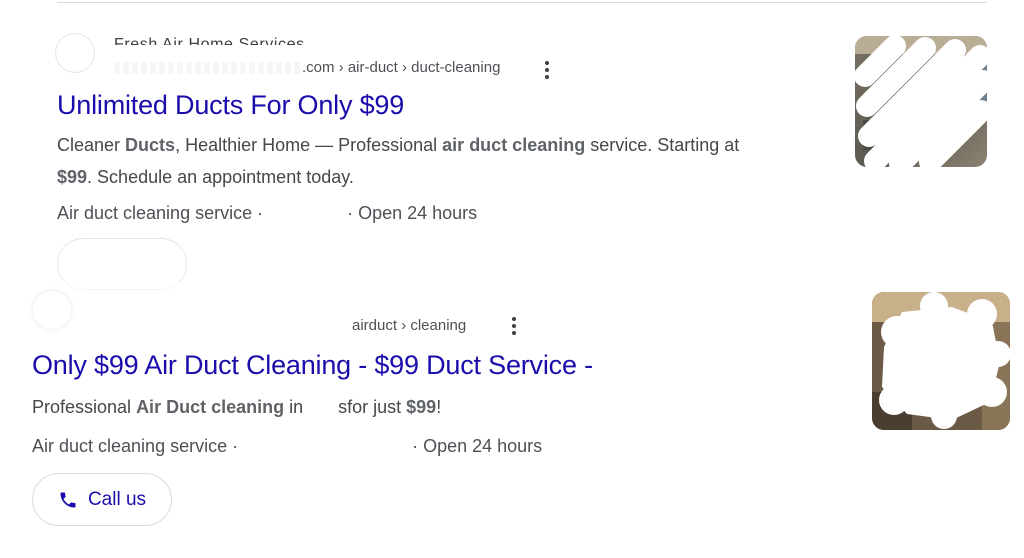 The image size is (1024, 558). Describe the element at coordinates (117, 499) in the screenshot. I see `call-us-label: Call us` at that location.